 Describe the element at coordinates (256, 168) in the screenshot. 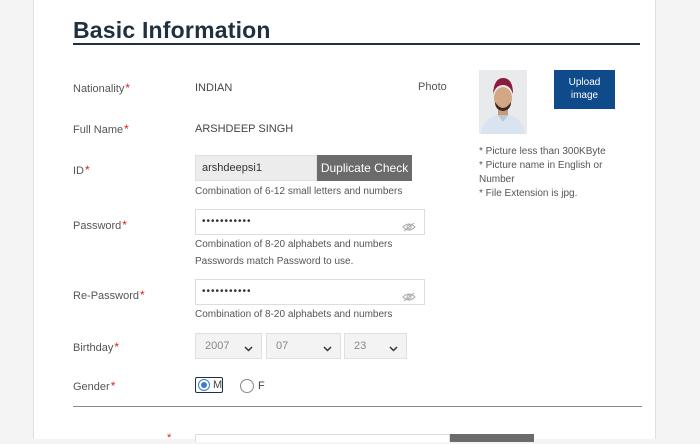

I see `id-input: arshdeepsi1` at that location.